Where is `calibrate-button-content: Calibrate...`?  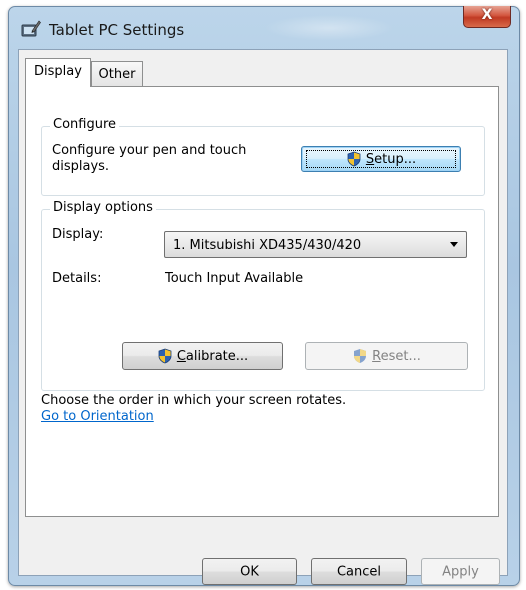 calibrate-button-content: Calibrate... is located at coordinates (202, 356).